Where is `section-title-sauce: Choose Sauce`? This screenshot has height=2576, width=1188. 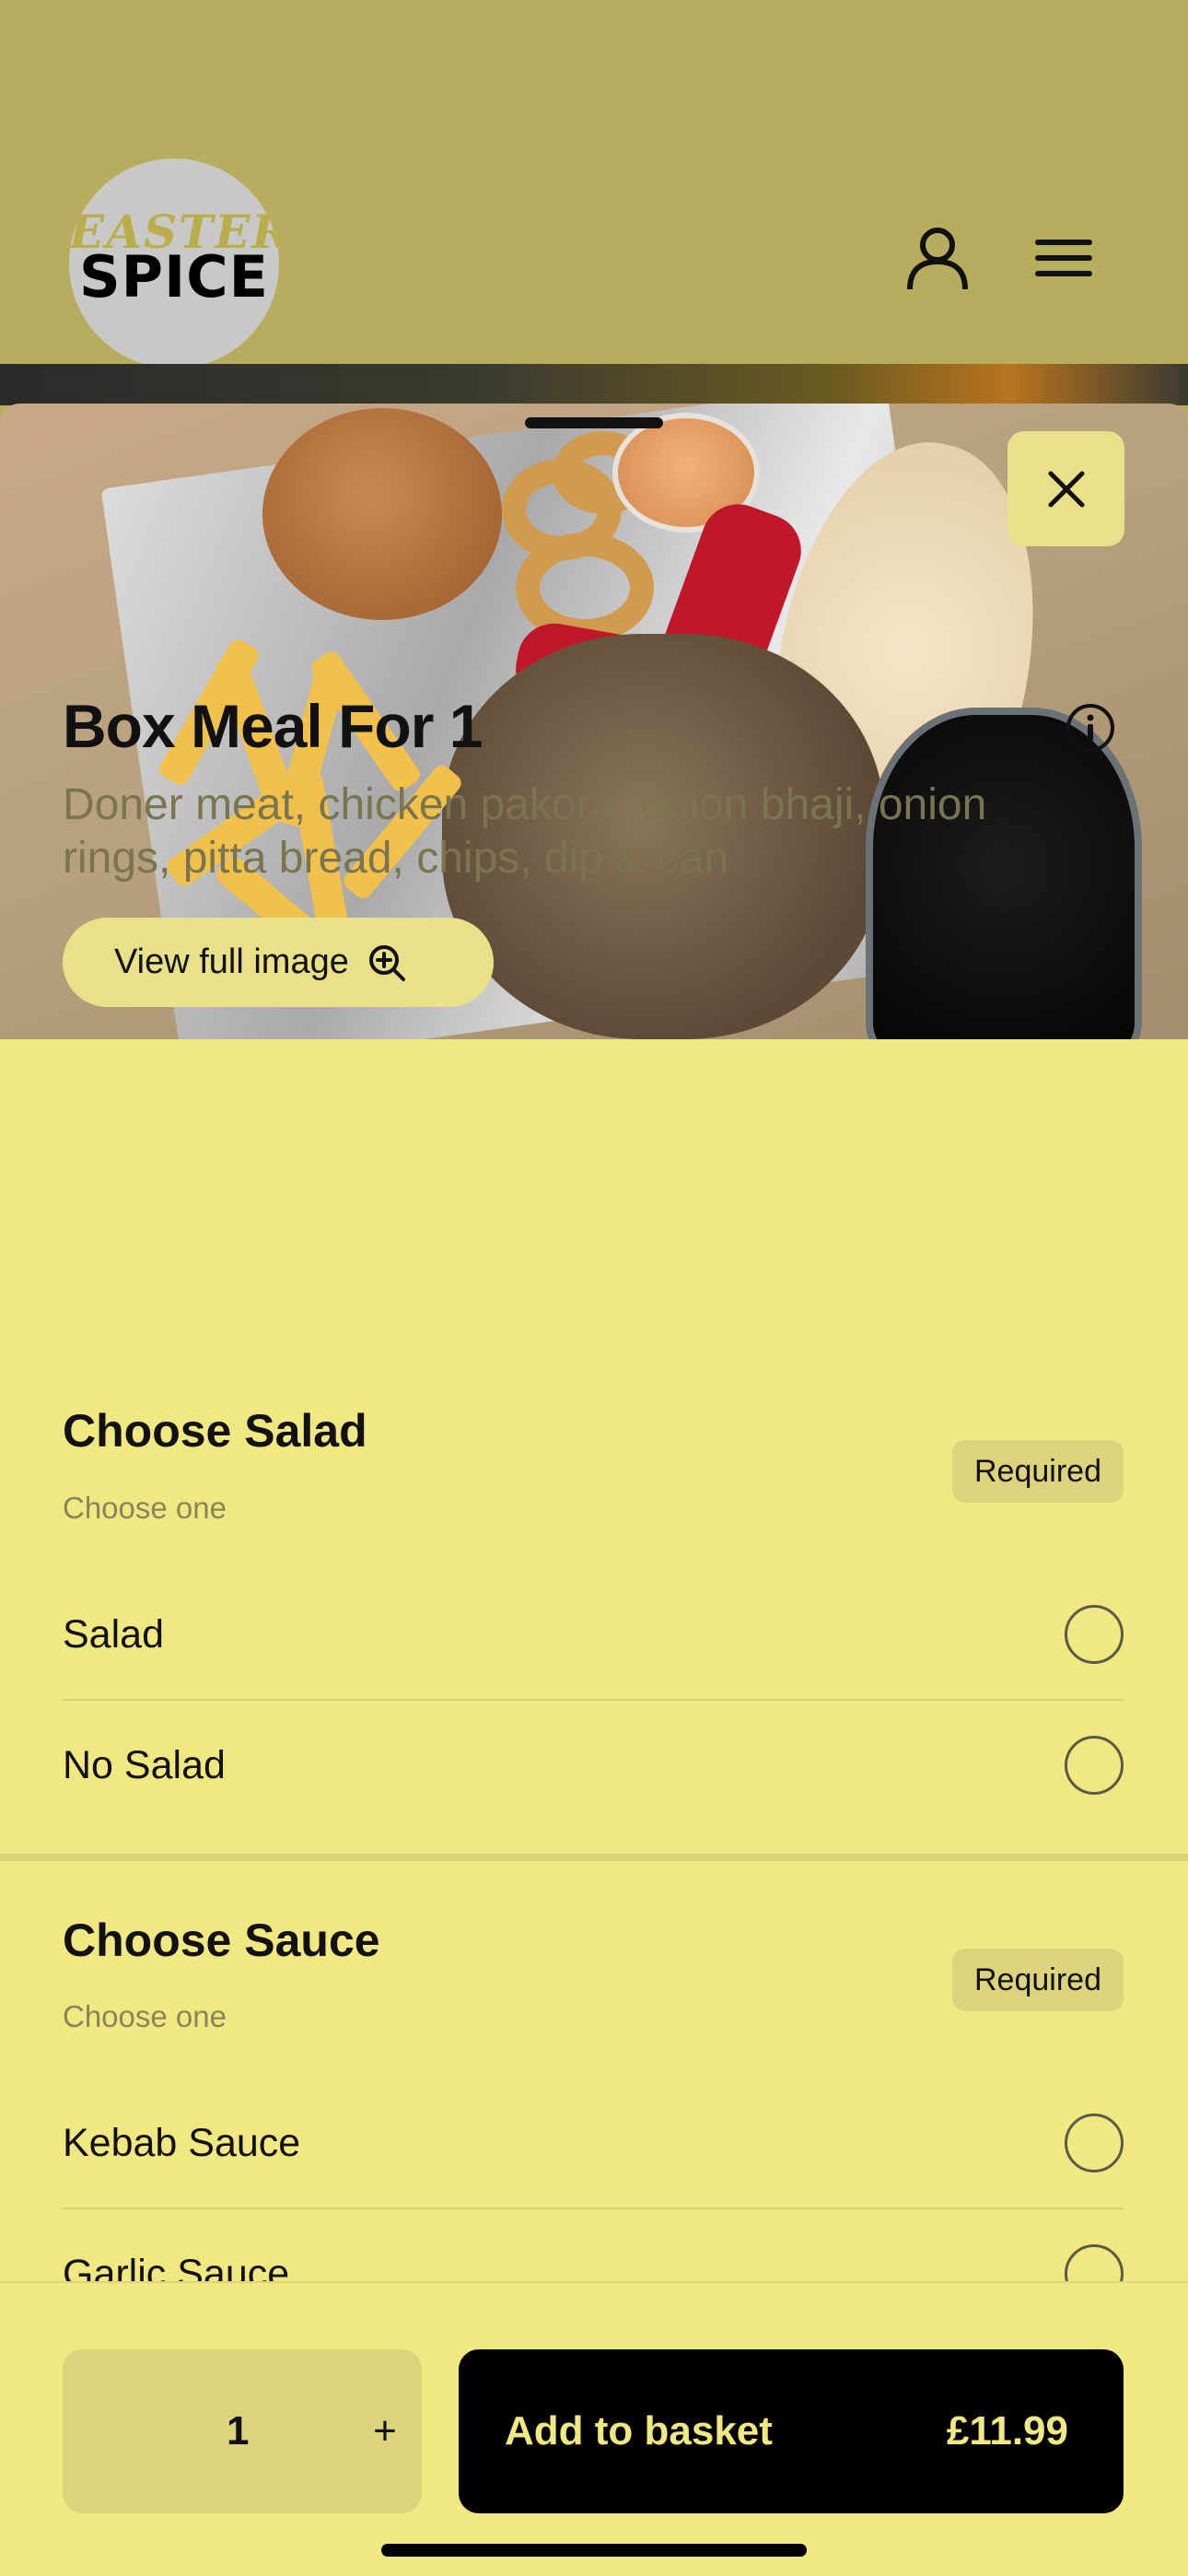
section-title-sauce: Choose Sauce is located at coordinates (221, 1940).